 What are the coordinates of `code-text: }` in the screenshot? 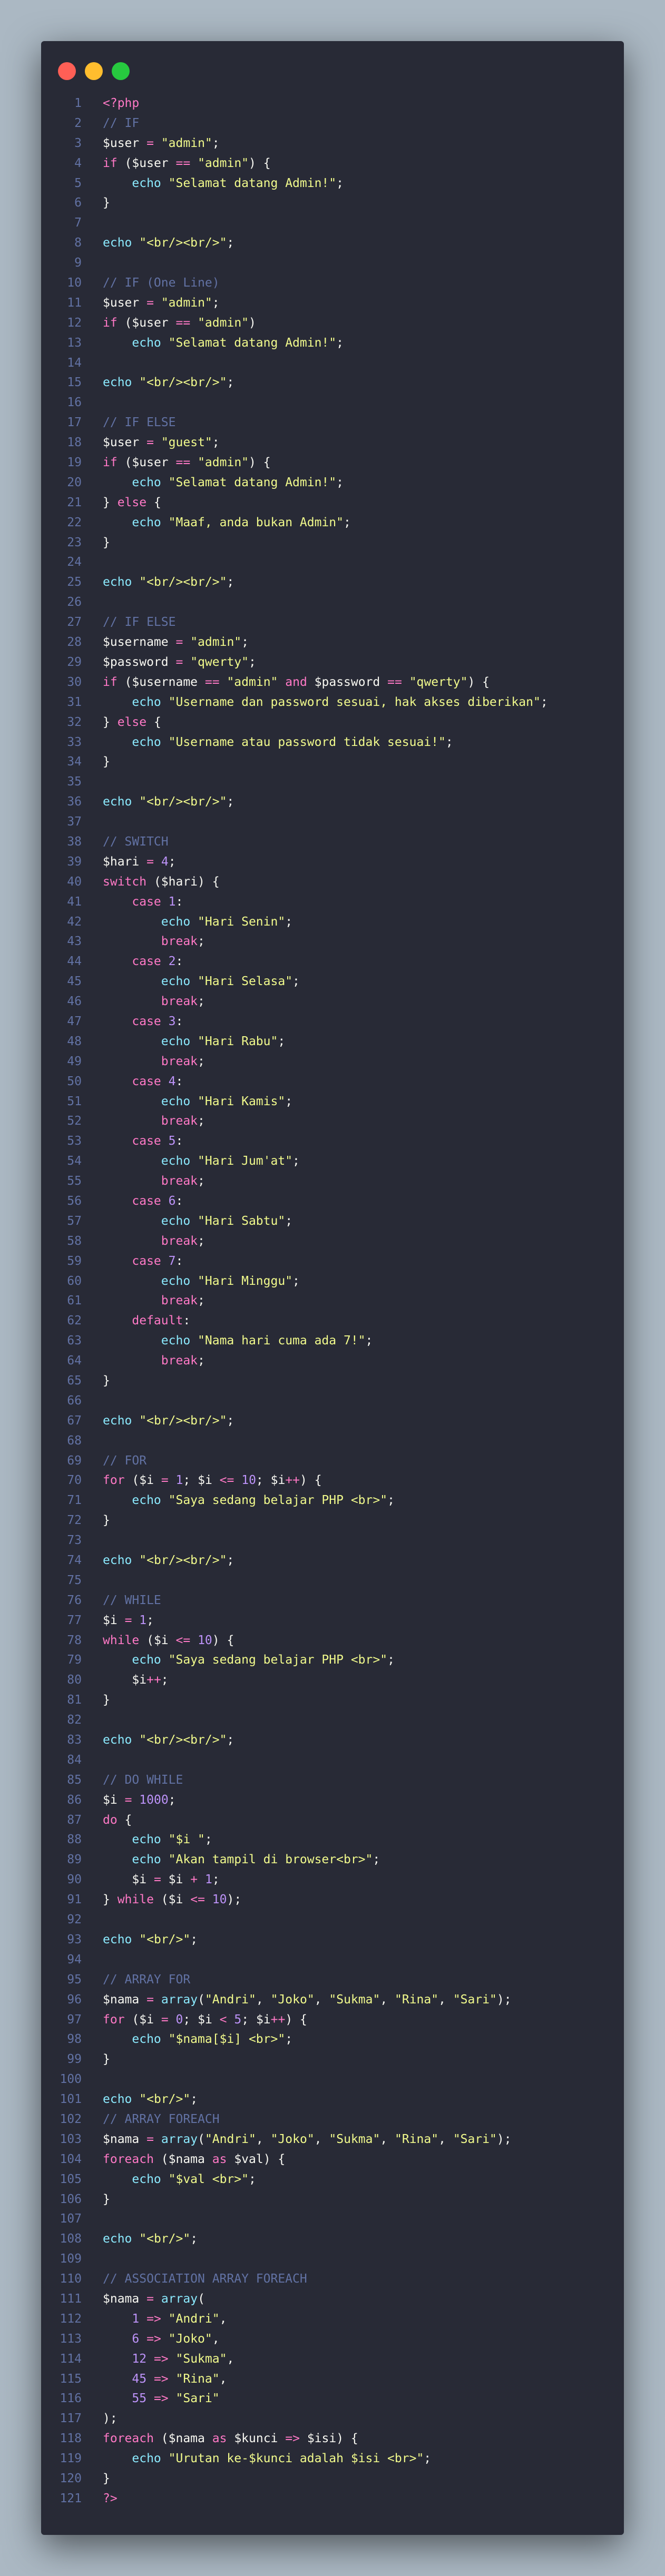 It's located at (107, 542).